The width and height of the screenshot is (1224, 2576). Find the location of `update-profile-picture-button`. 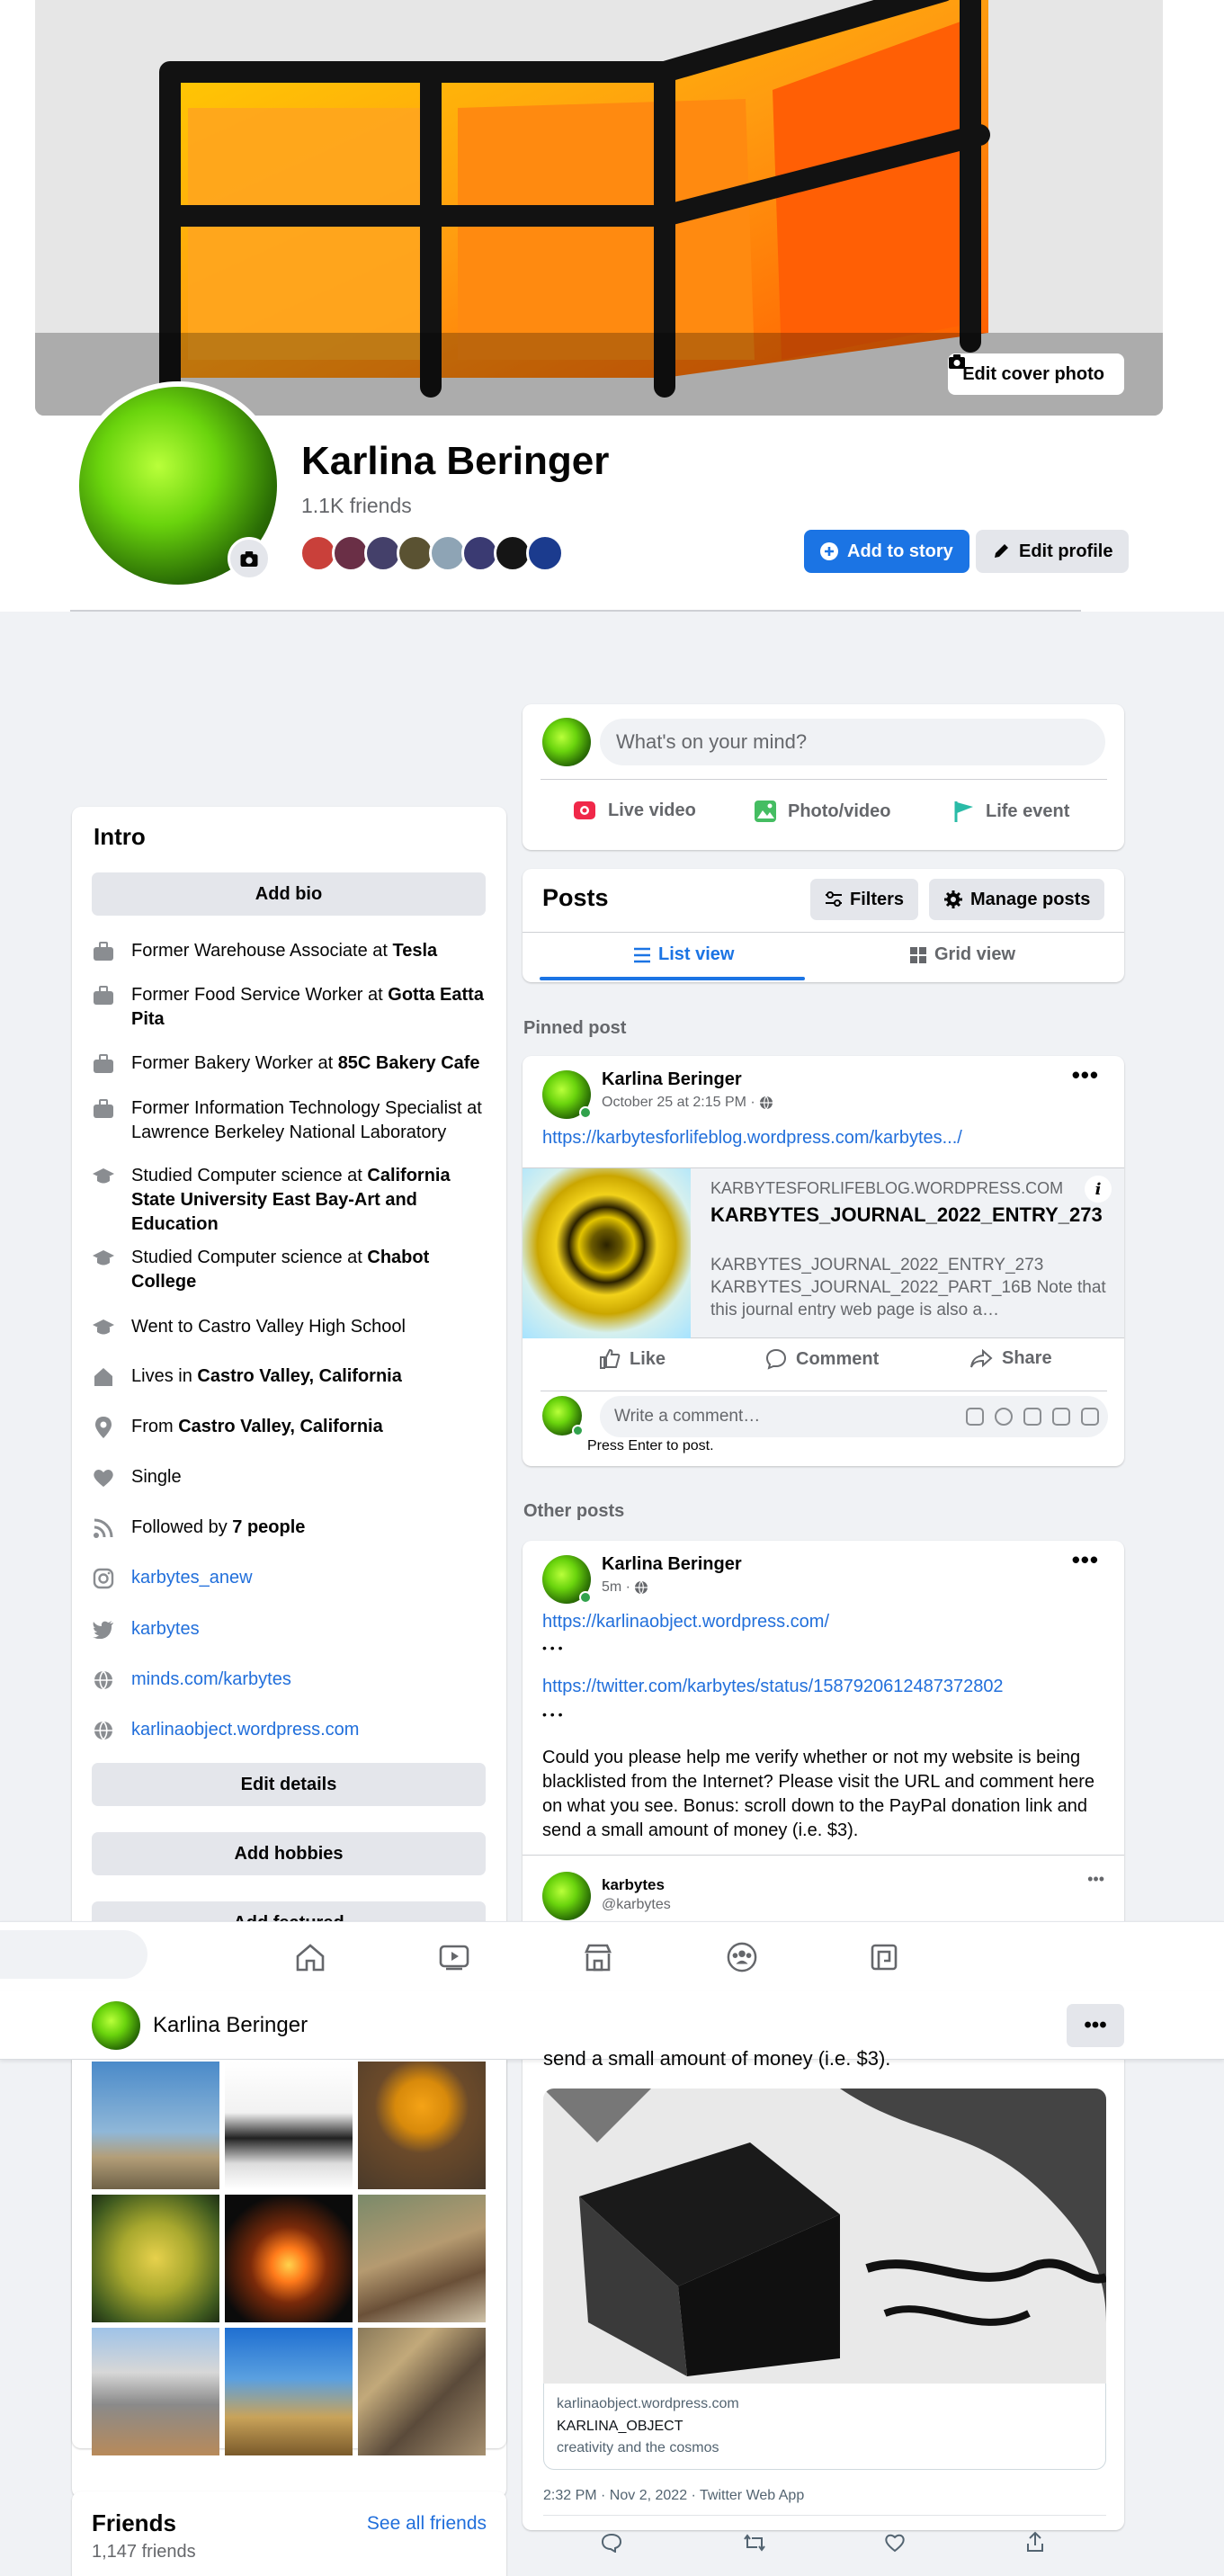

update-profile-picture-button is located at coordinates (249, 558).